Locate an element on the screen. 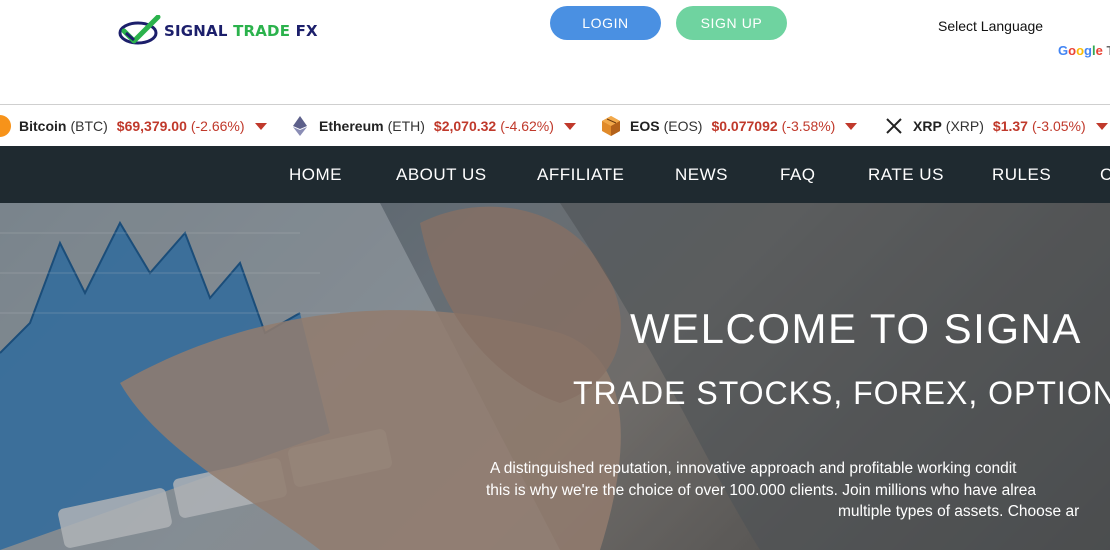  ethereum-icon is located at coordinates (300, 126).